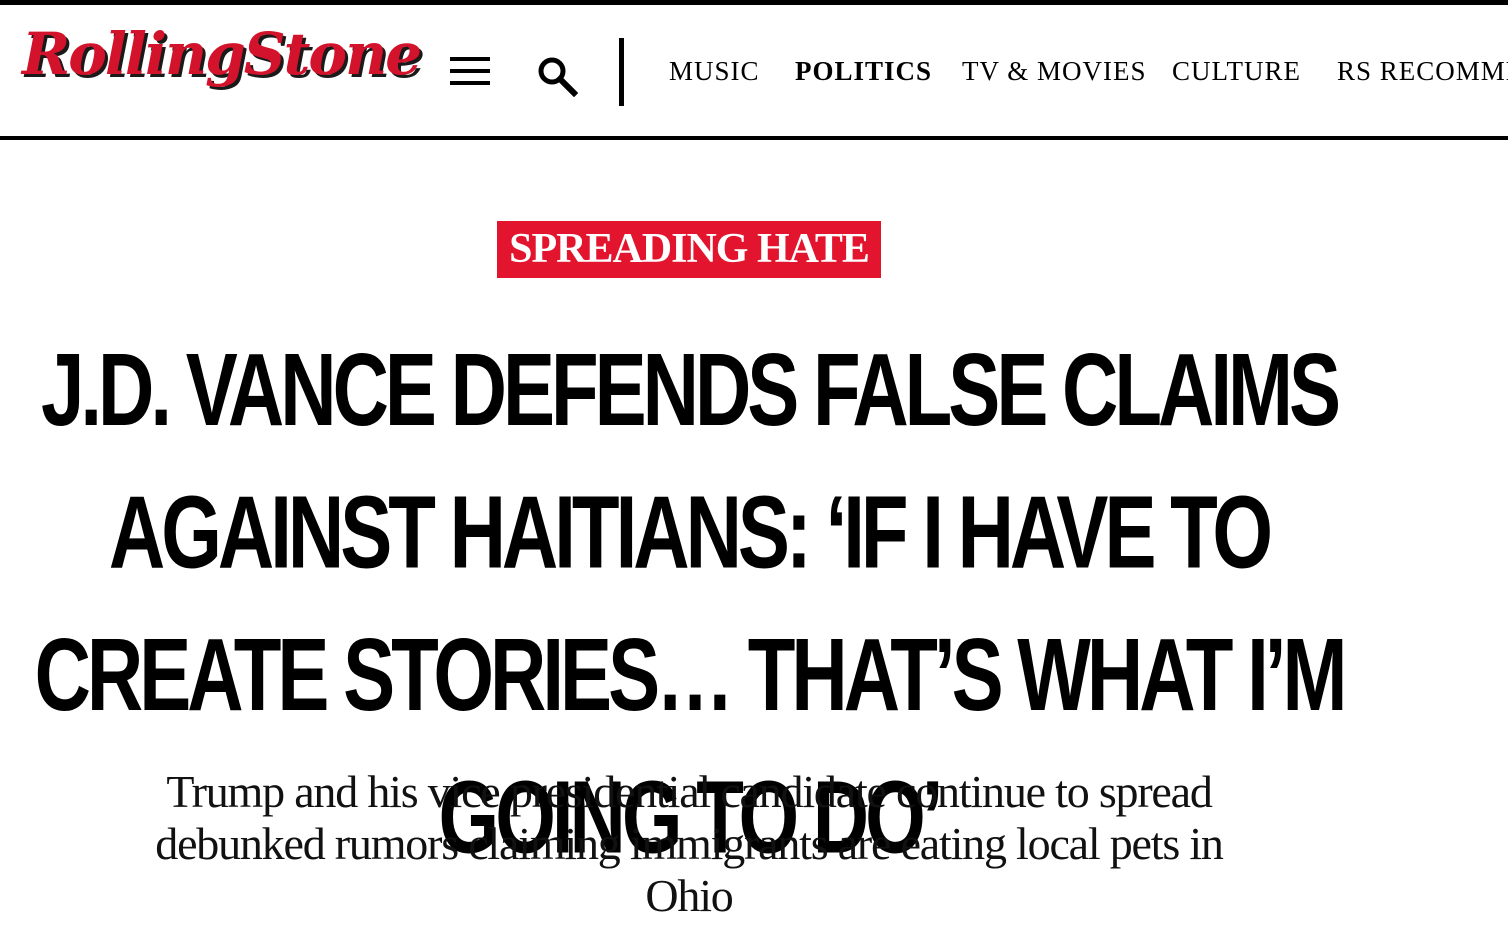 This screenshot has height=944, width=1508. What do you see at coordinates (1054, 71) in the screenshot?
I see `nav-item-tv-movies: TV & MOVIES` at bounding box center [1054, 71].